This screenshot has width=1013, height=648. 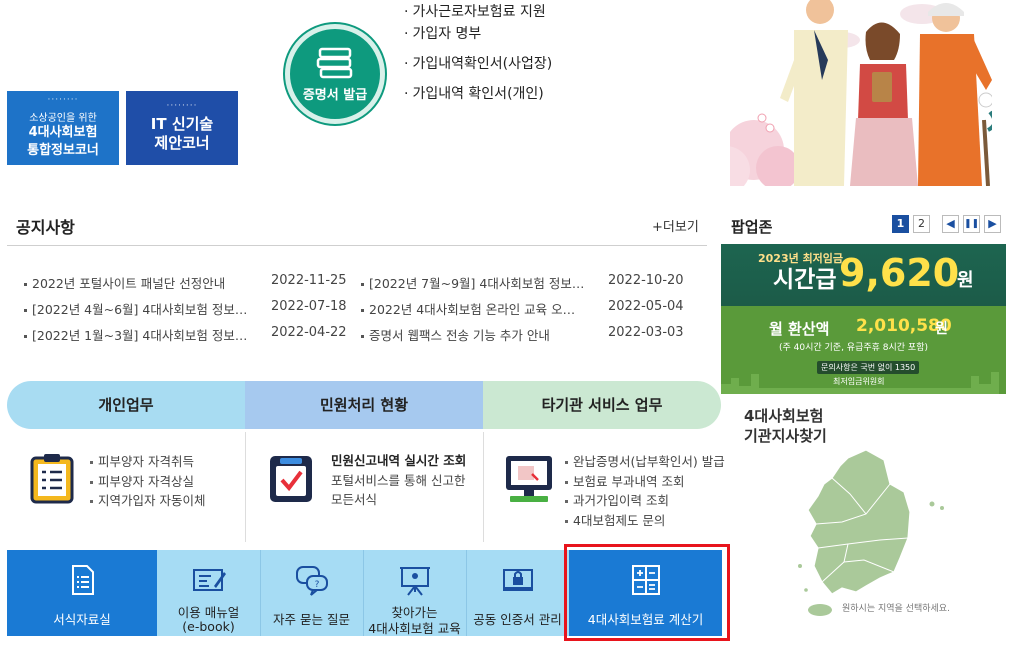 What do you see at coordinates (82, 619) in the screenshot?
I see `quick-label: 서식자료실` at bounding box center [82, 619].